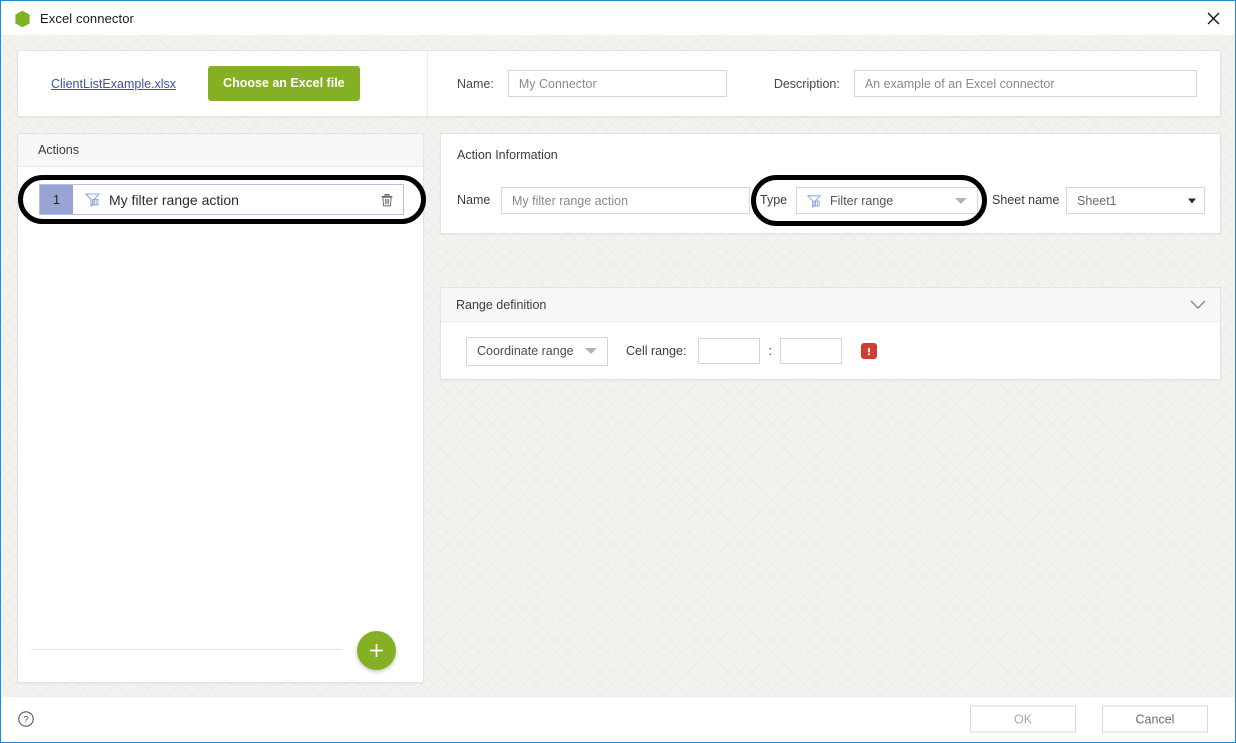 Image resolution: width=1236 pixels, height=743 pixels. I want to click on title-bar: Excel connector, so click(618, 18).